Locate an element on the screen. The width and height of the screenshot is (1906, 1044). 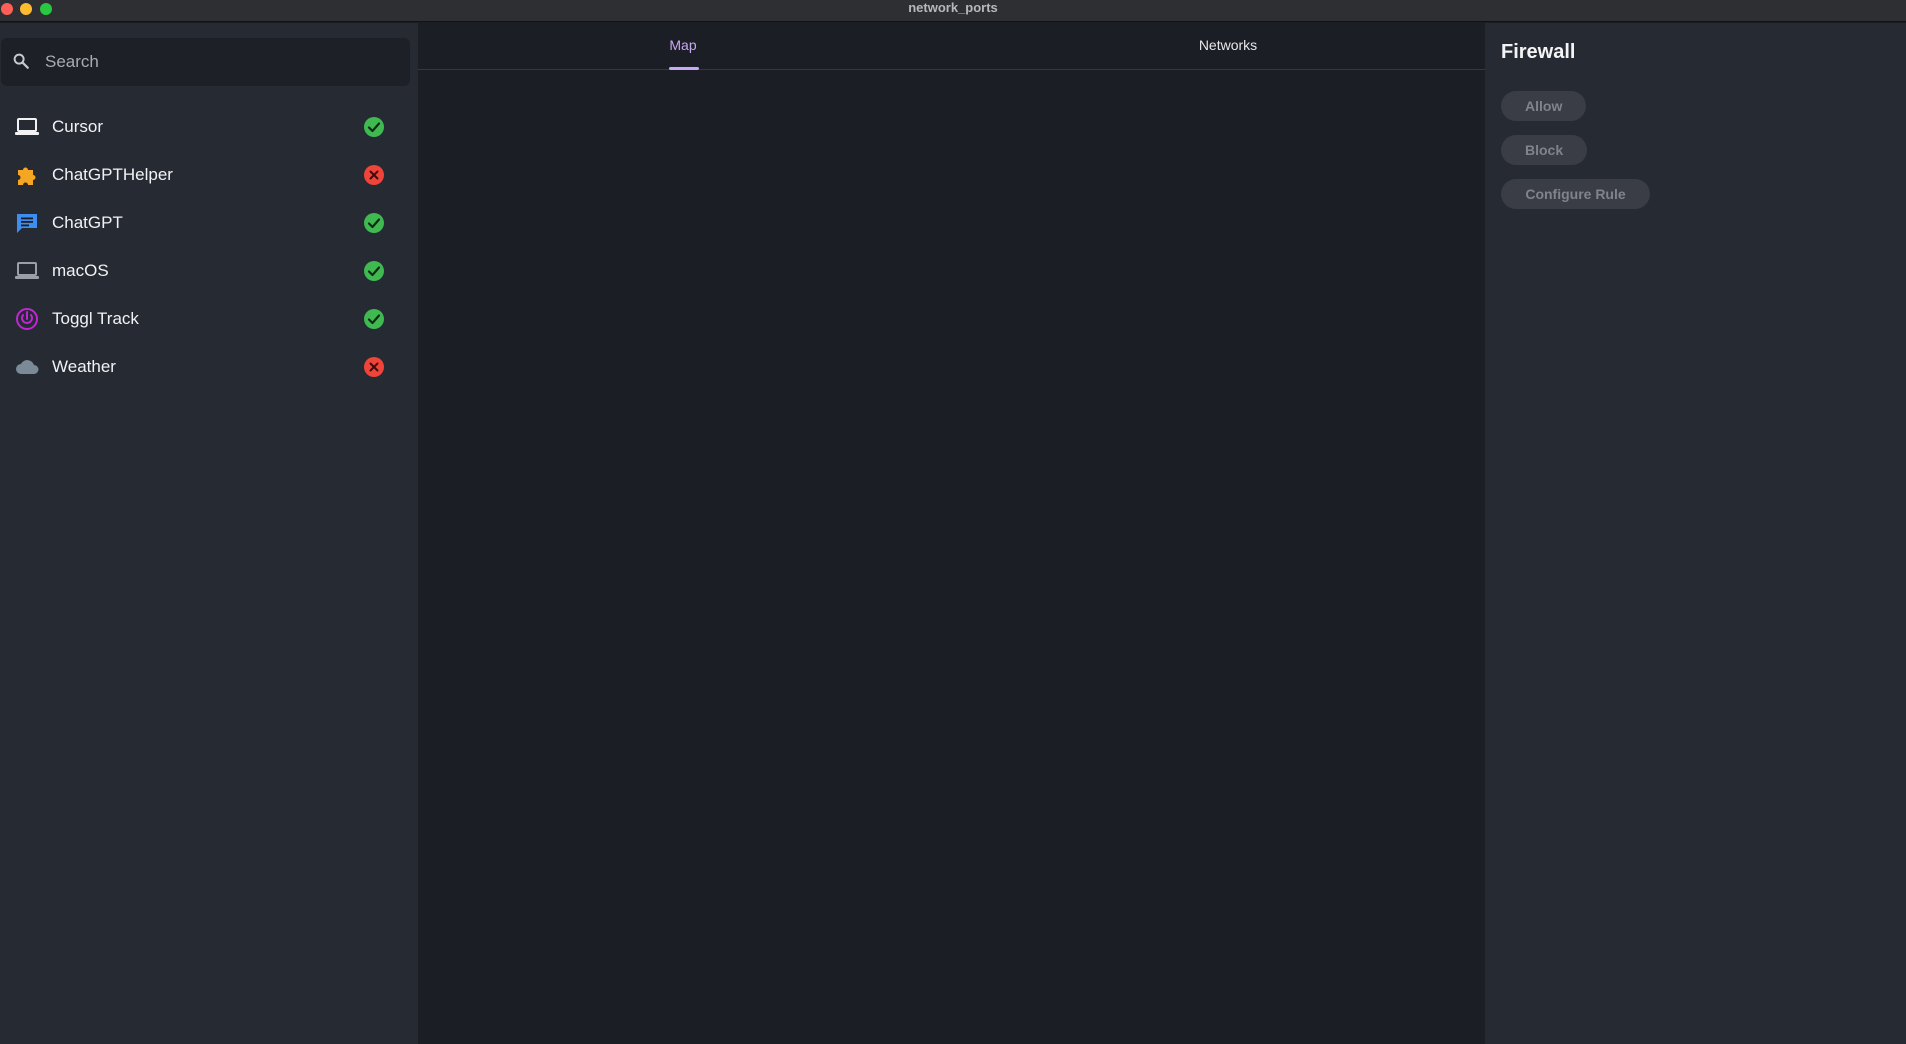
tab-map: Map is located at coordinates (683, 46).